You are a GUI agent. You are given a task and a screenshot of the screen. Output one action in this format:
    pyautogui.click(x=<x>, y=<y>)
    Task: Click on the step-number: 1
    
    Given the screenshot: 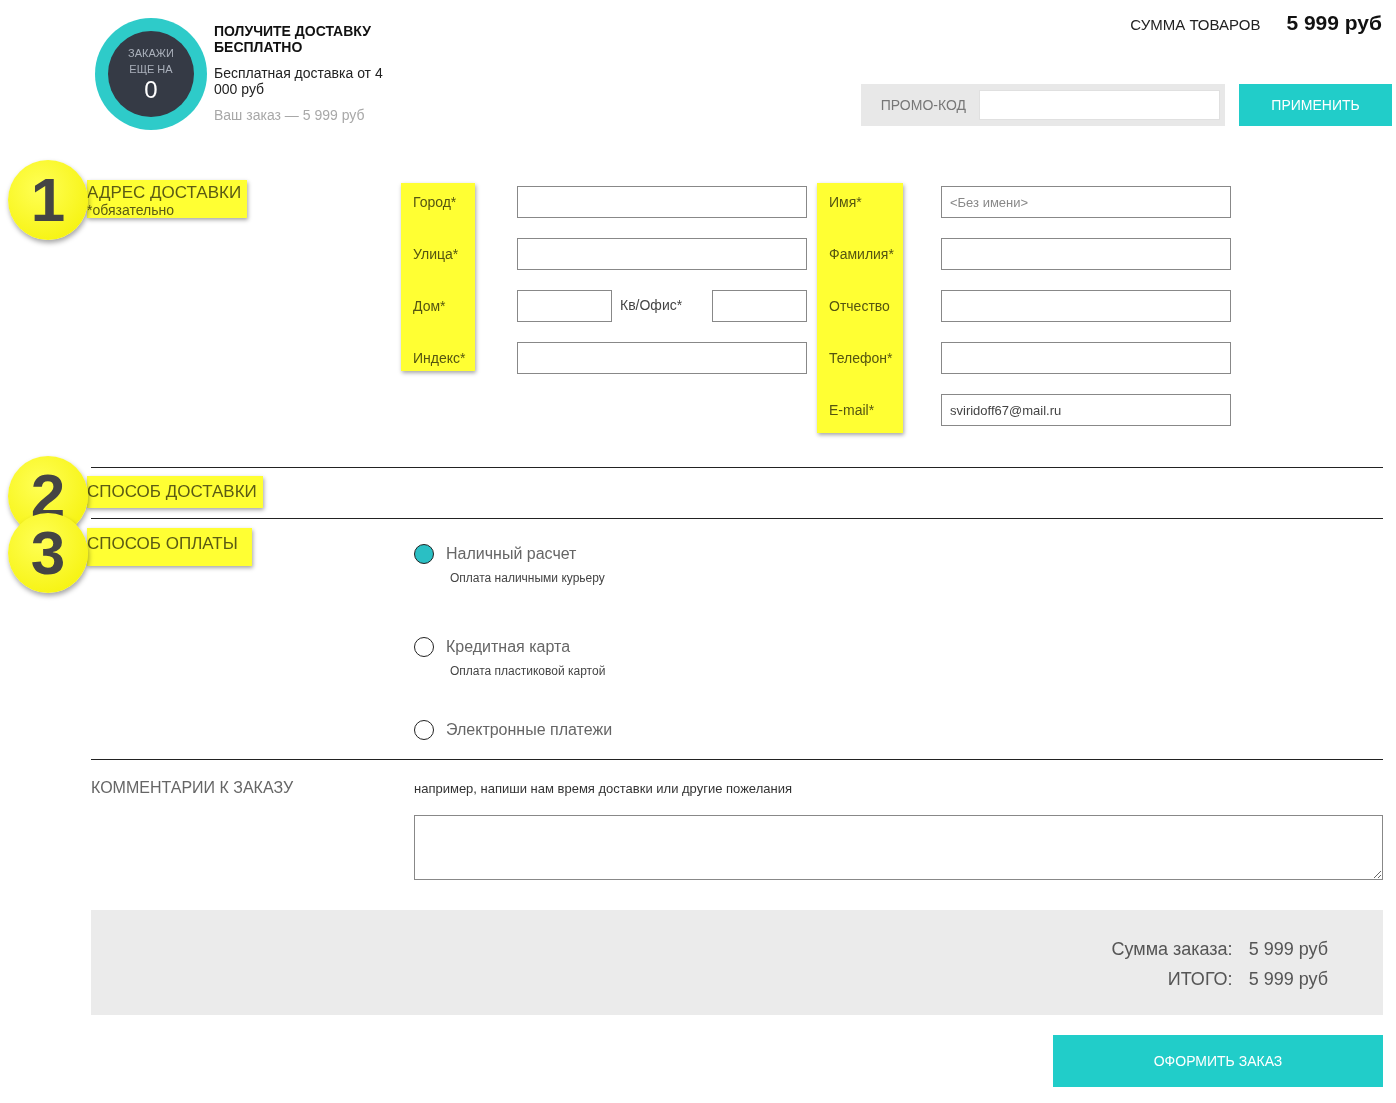 What is the action you would take?
    pyautogui.click(x=48, y=200)
    